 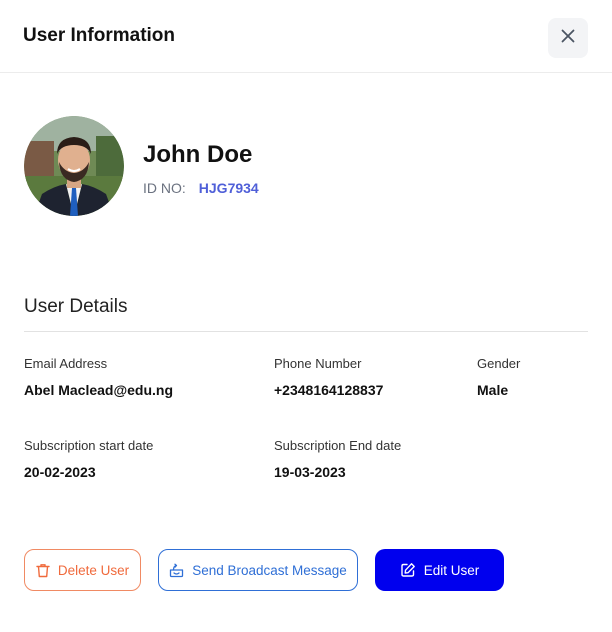 I want to click on edit-icon, so click(x=408, y=570).